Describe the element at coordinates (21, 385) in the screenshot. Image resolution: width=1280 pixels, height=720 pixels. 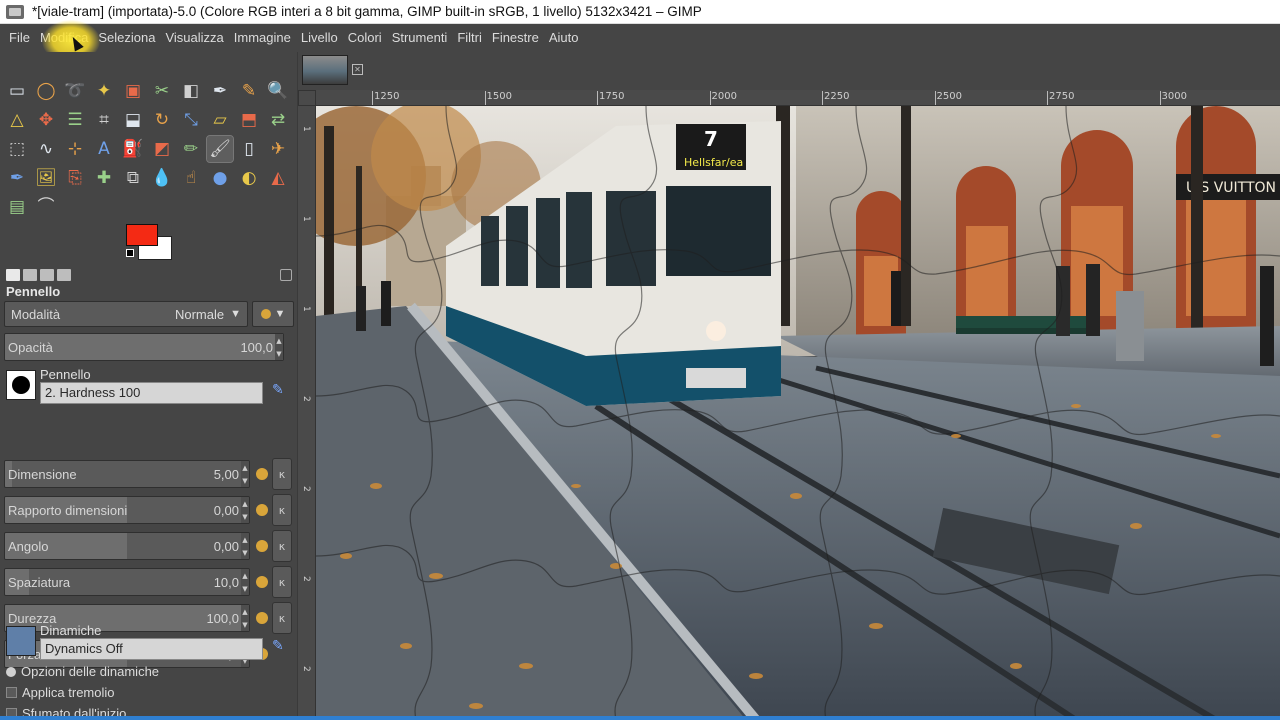
I see `brush-preview` at that location.